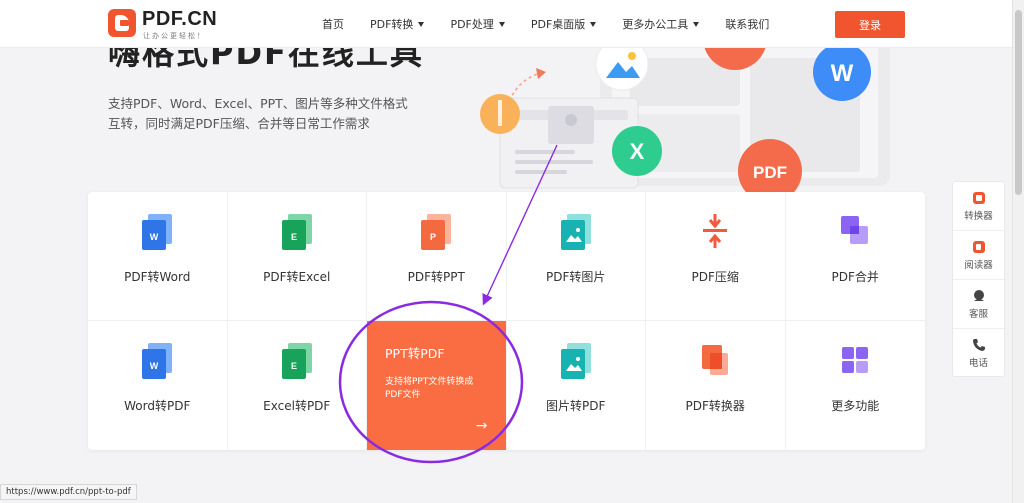  Describe the element at coordinates (978, 255) in the screenshot. I see `side-item-reader: 阅读器` at that location.